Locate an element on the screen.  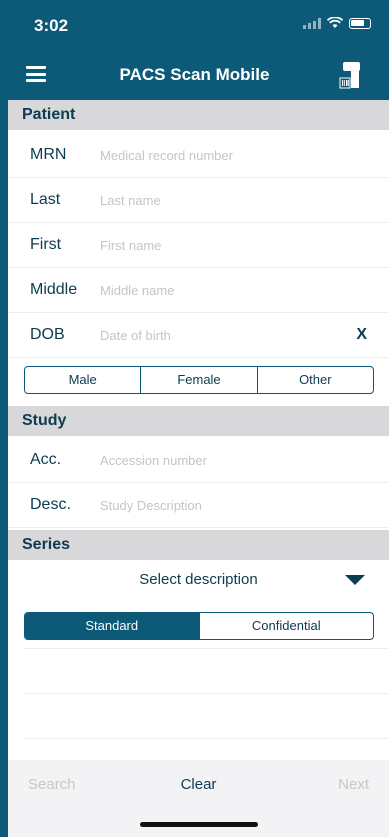
field-label-middle: Middle is located at coordinates (54, 289).